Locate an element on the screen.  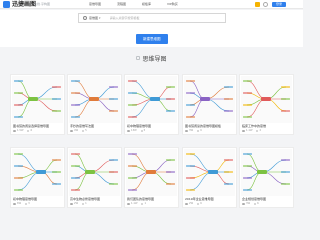
card-stats: 3W 6 is located at coordinates (250, 203).